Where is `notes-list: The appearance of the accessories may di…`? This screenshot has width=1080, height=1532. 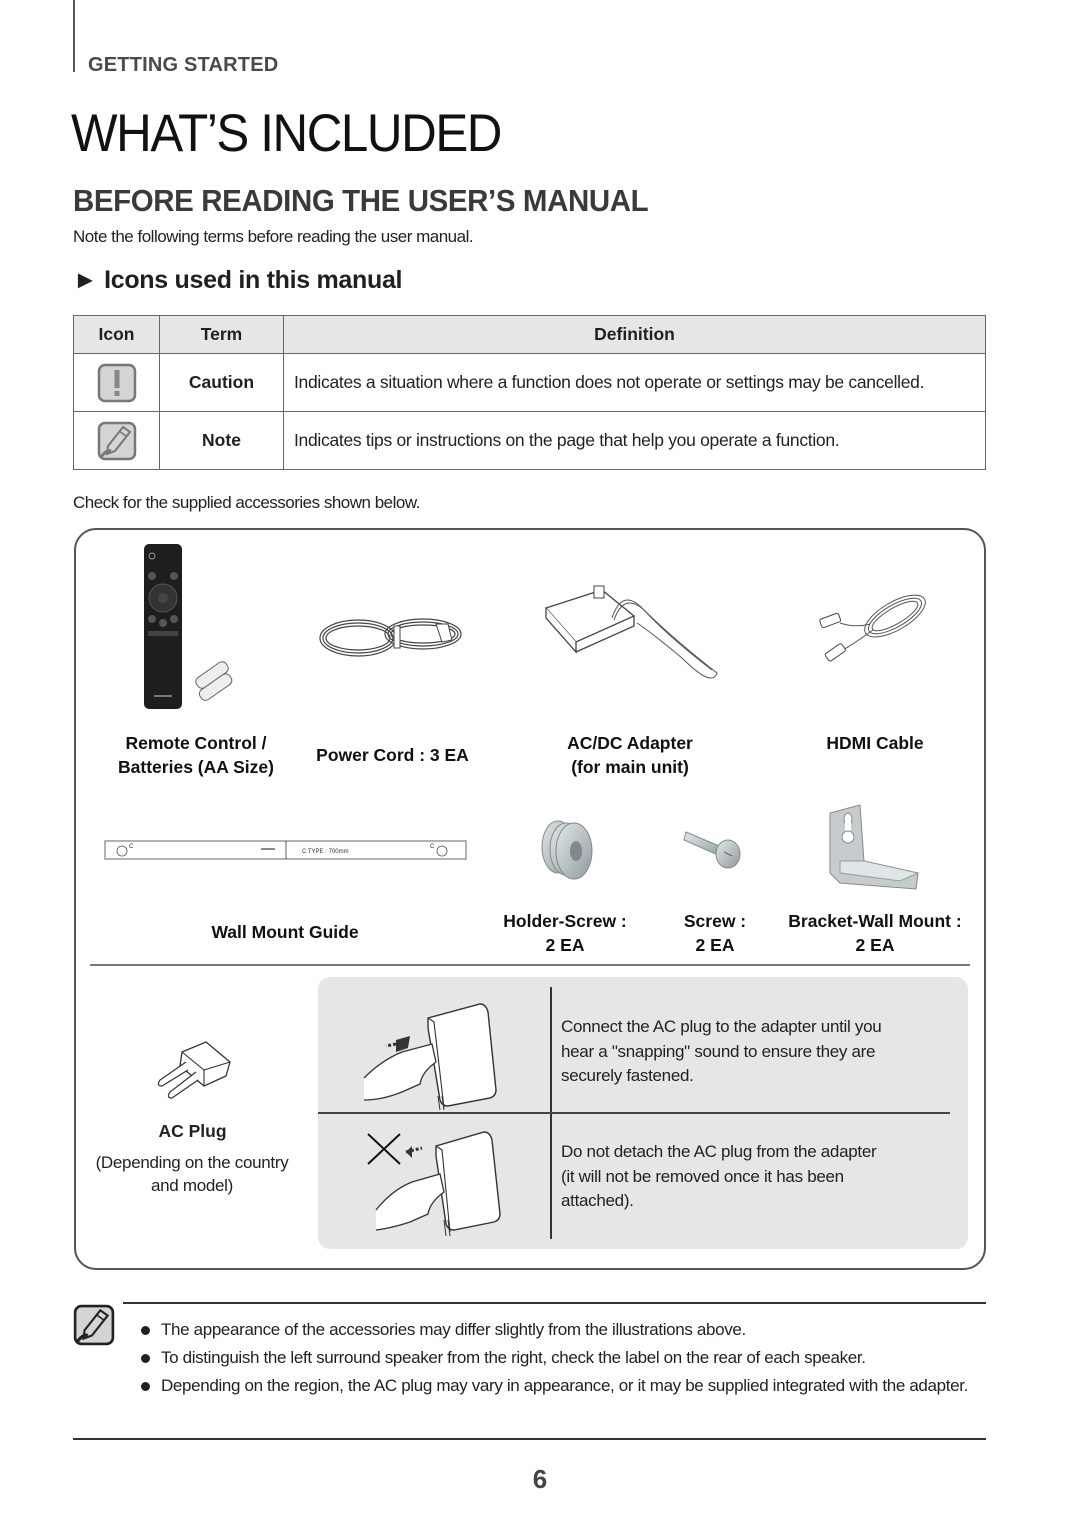
notes-list: The appearance of the accessories may di… is located at coordinates (556, 1360).